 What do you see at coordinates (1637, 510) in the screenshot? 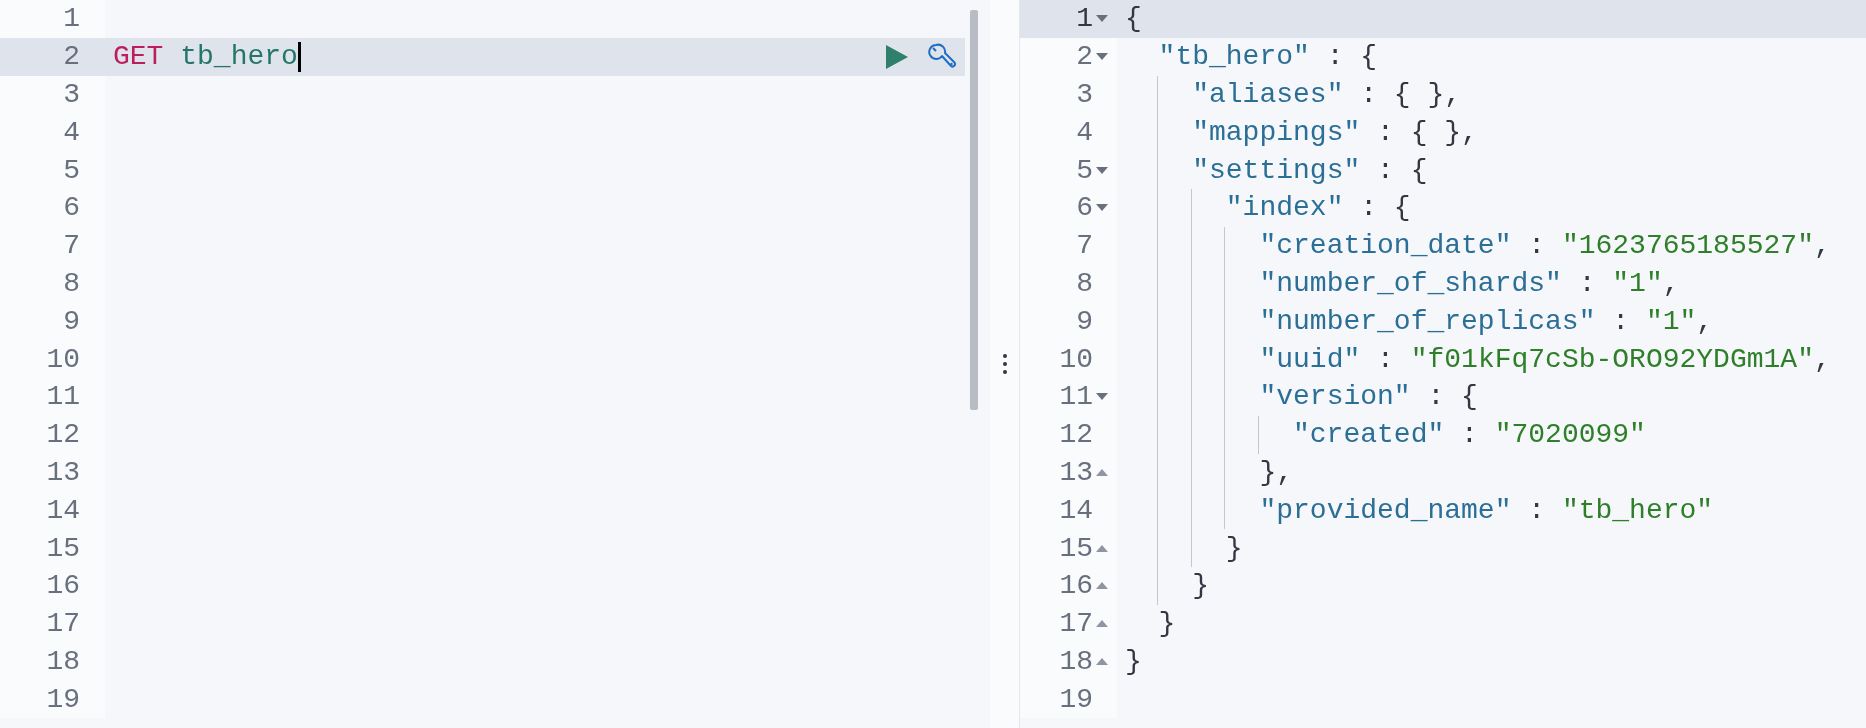
I see `json-string: "tb_hero"` at bounding box center [1637, 510].